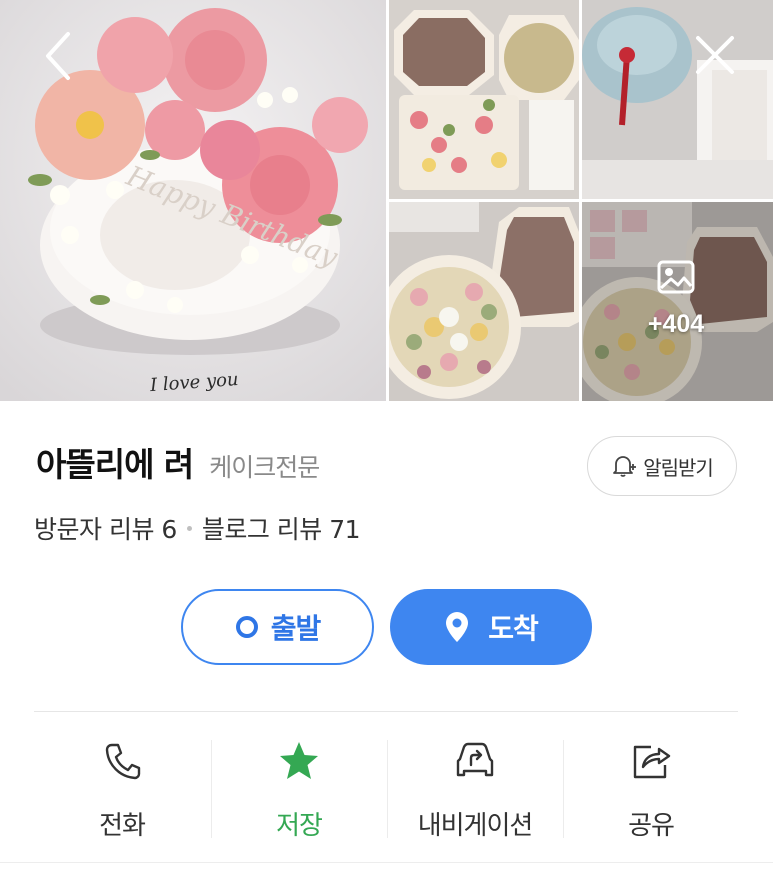 This screenshot has width=773, height=887. What do you see at coordinates (676, 303) in the screenshot?
I see `more-photos-button: +404` at bounding box center [676, 303].